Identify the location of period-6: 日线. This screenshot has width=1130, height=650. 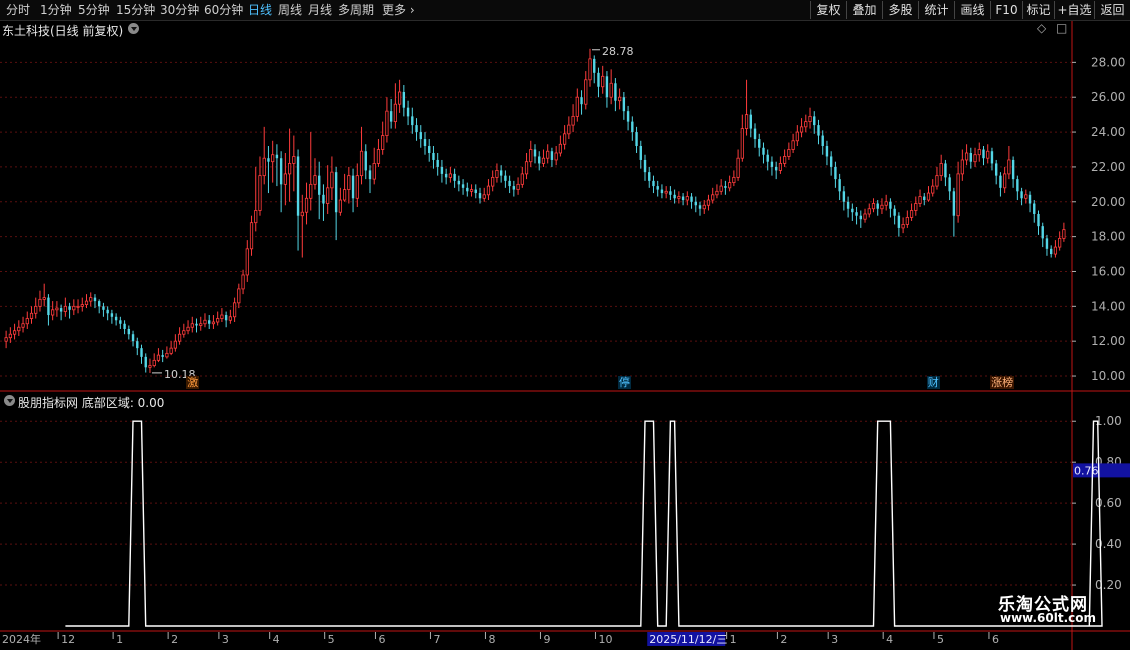
(260, 10).